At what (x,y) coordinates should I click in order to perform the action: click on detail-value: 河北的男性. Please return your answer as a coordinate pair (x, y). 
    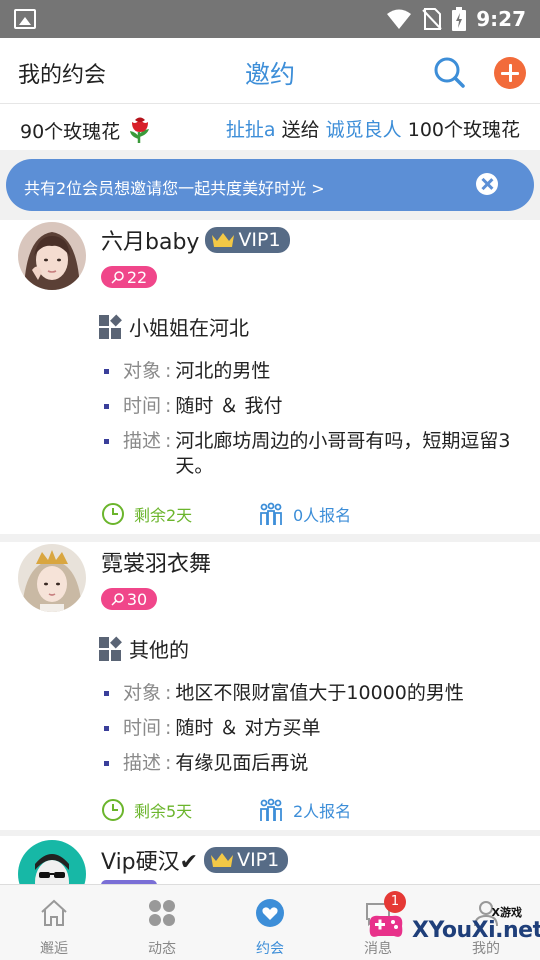
    Looking at the image, I should click on (223, 371).